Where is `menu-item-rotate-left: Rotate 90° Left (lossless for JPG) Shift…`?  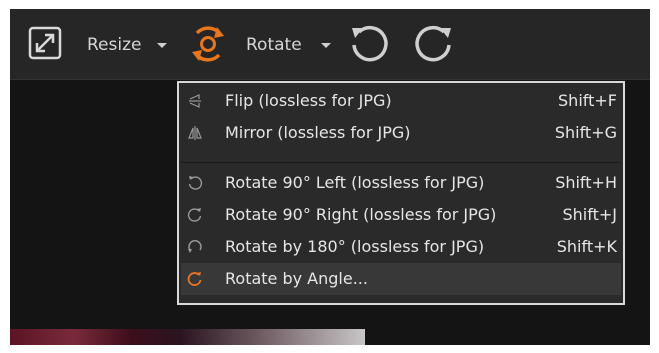 menu-item-rotate-left: Rotate 90° Left (lossless for JPG) Shift… is located at coordinates (401, 183).